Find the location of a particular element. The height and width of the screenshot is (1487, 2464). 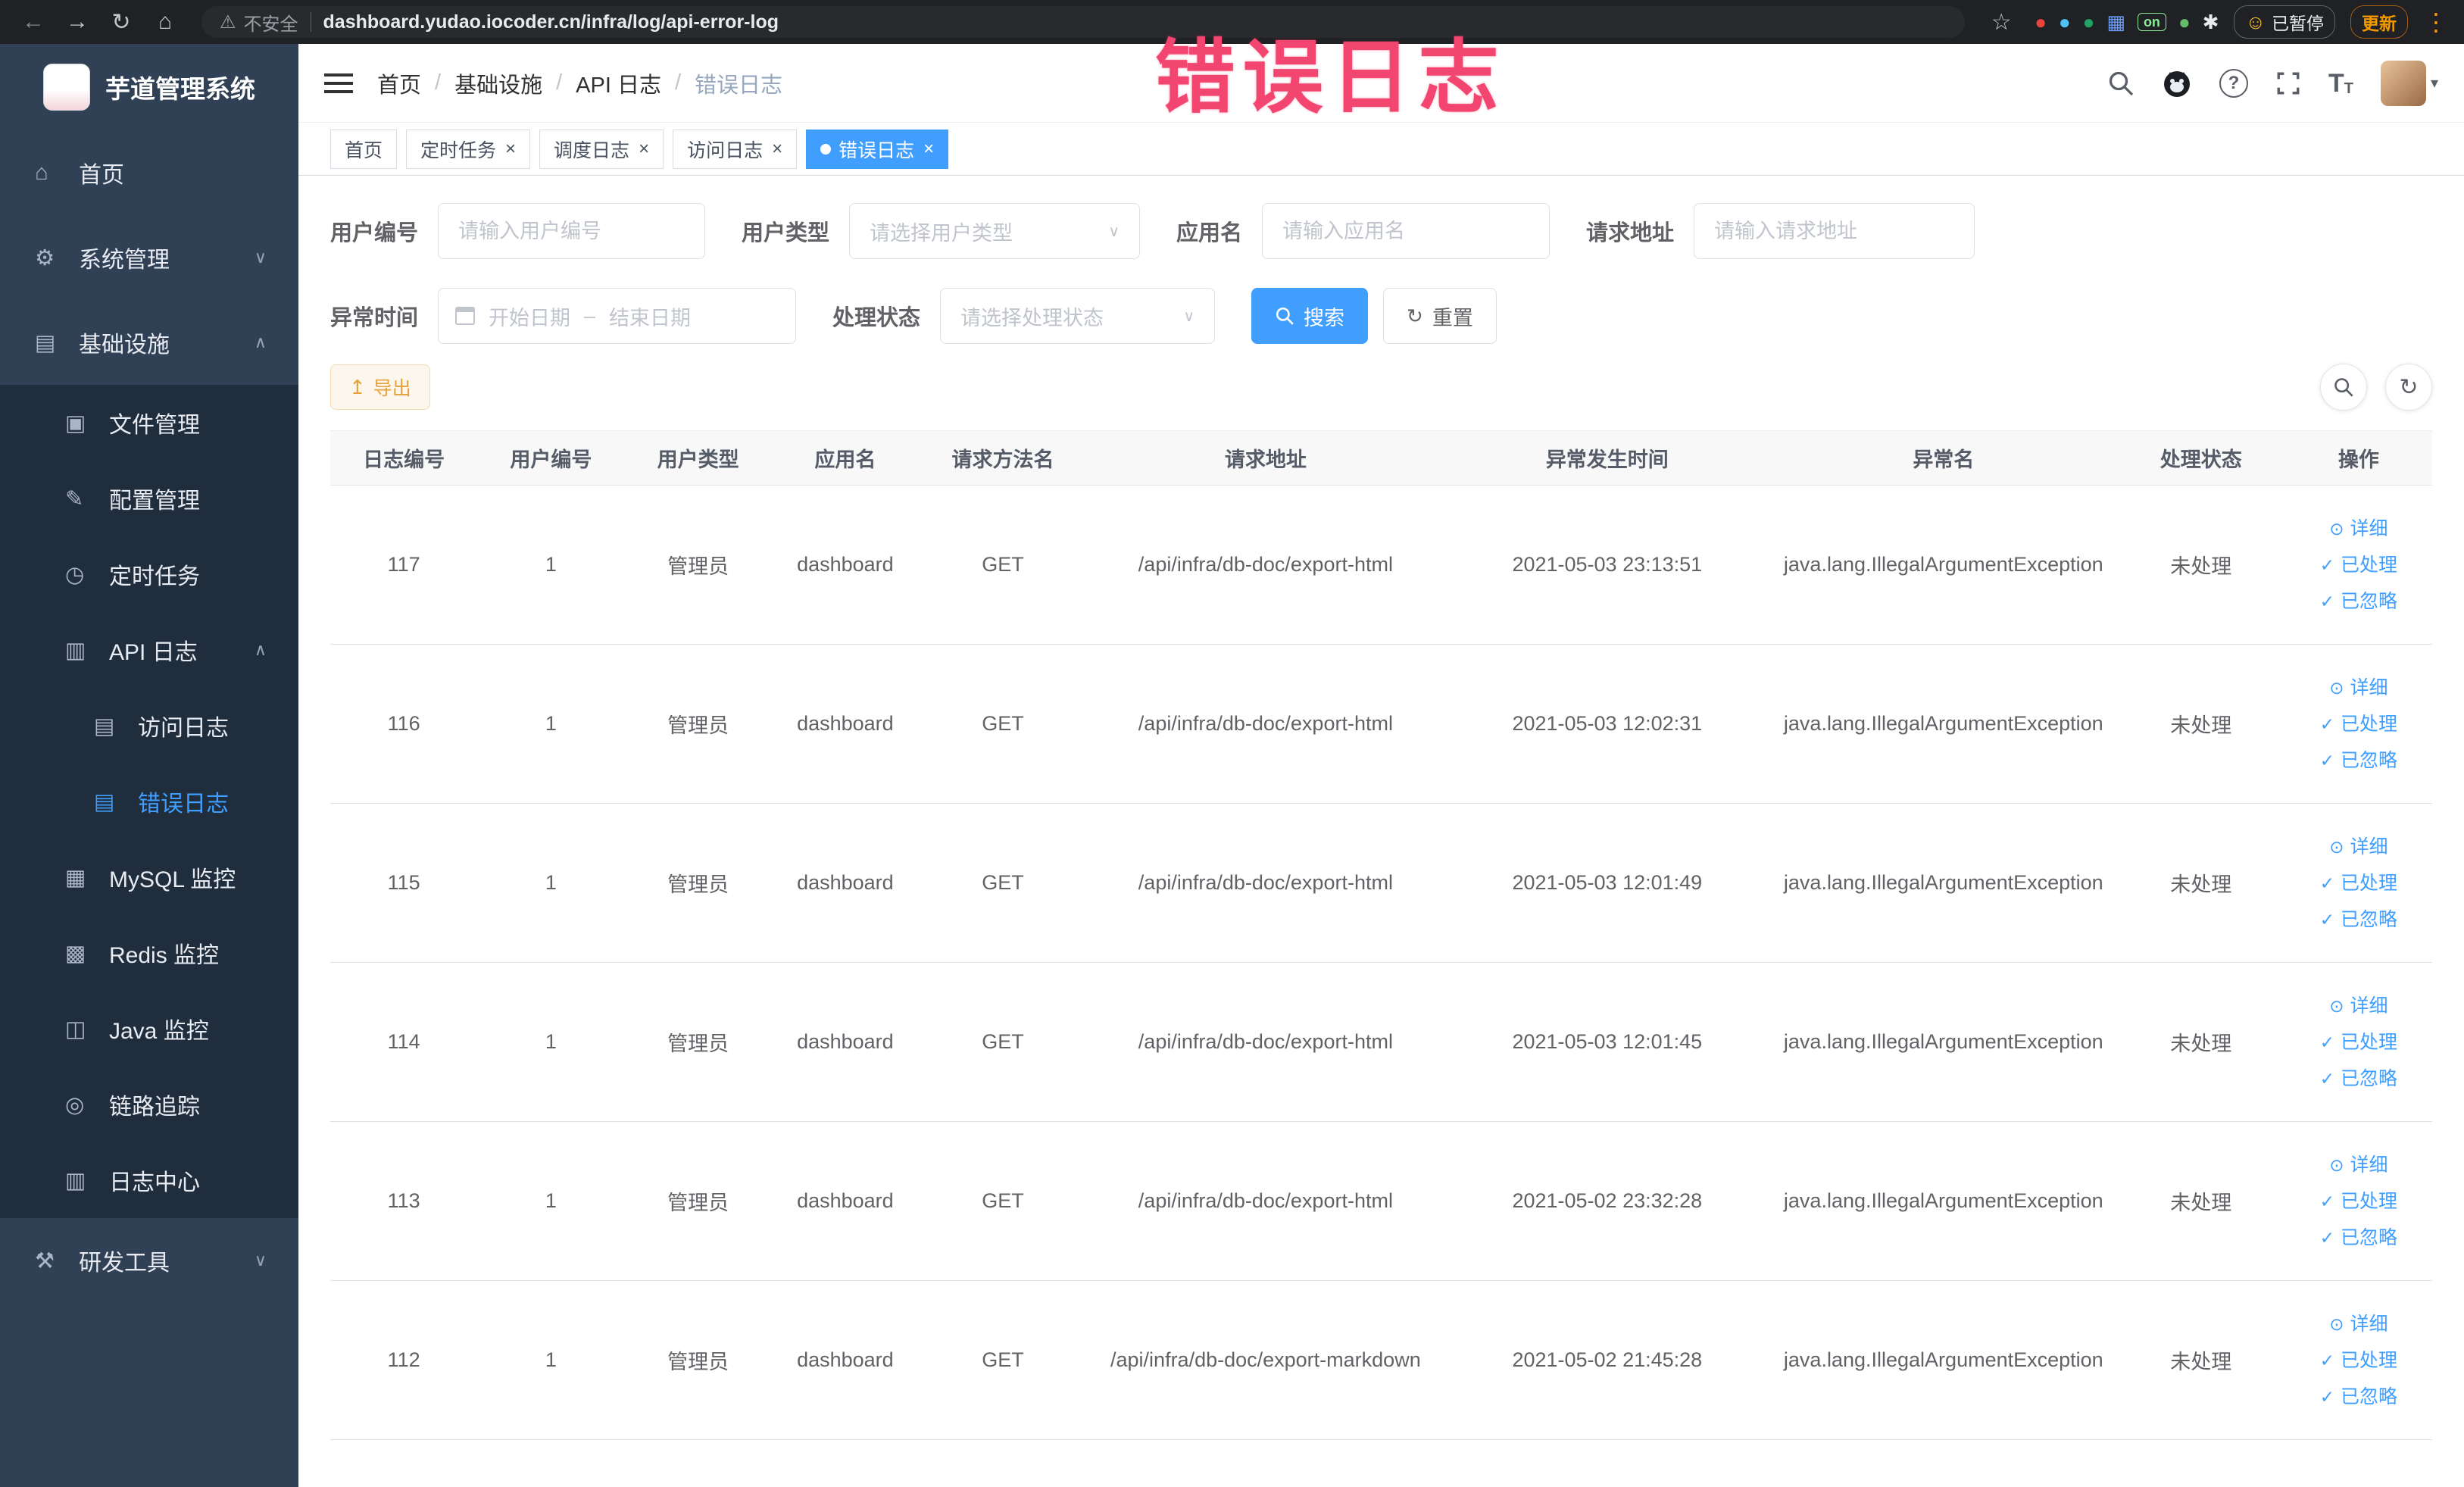

ignored-icon: ✓ is located at coordinates (2326, 1078).